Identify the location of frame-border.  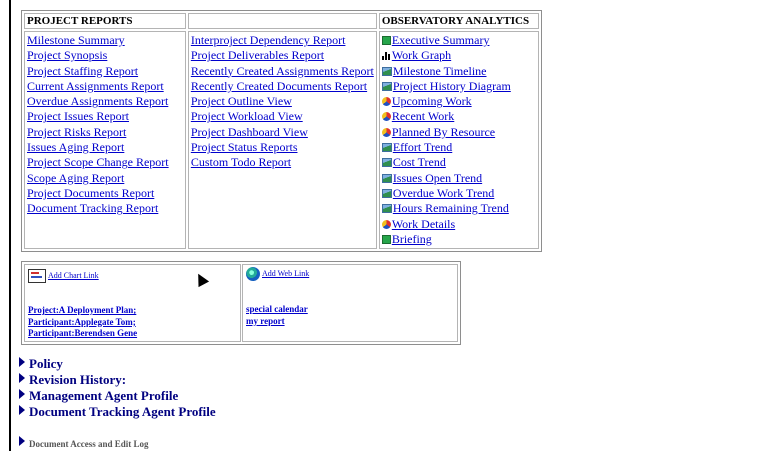
(10, 225).